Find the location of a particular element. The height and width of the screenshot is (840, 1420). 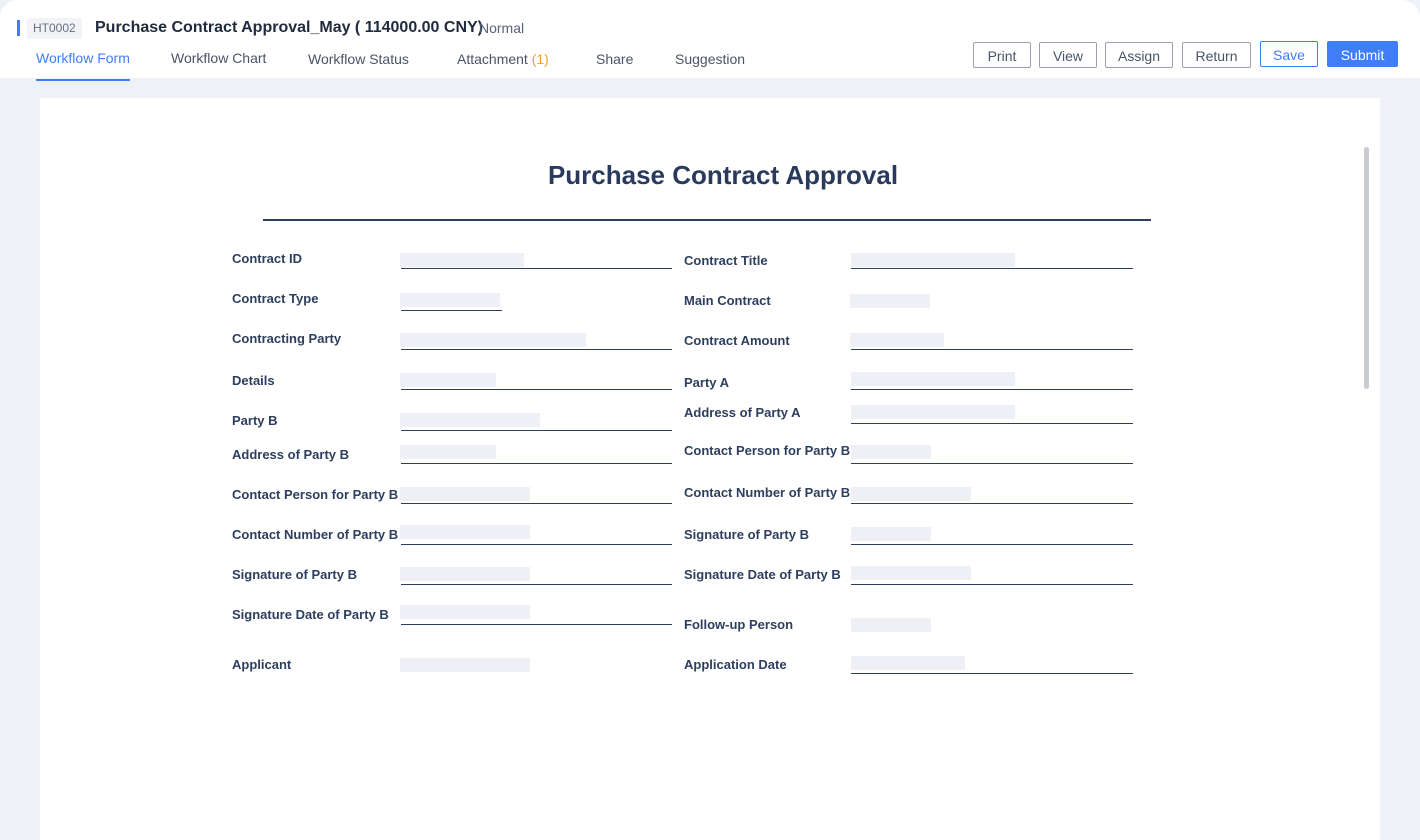

document-code-badge: HT0002 is located at coordinates (54, 28).